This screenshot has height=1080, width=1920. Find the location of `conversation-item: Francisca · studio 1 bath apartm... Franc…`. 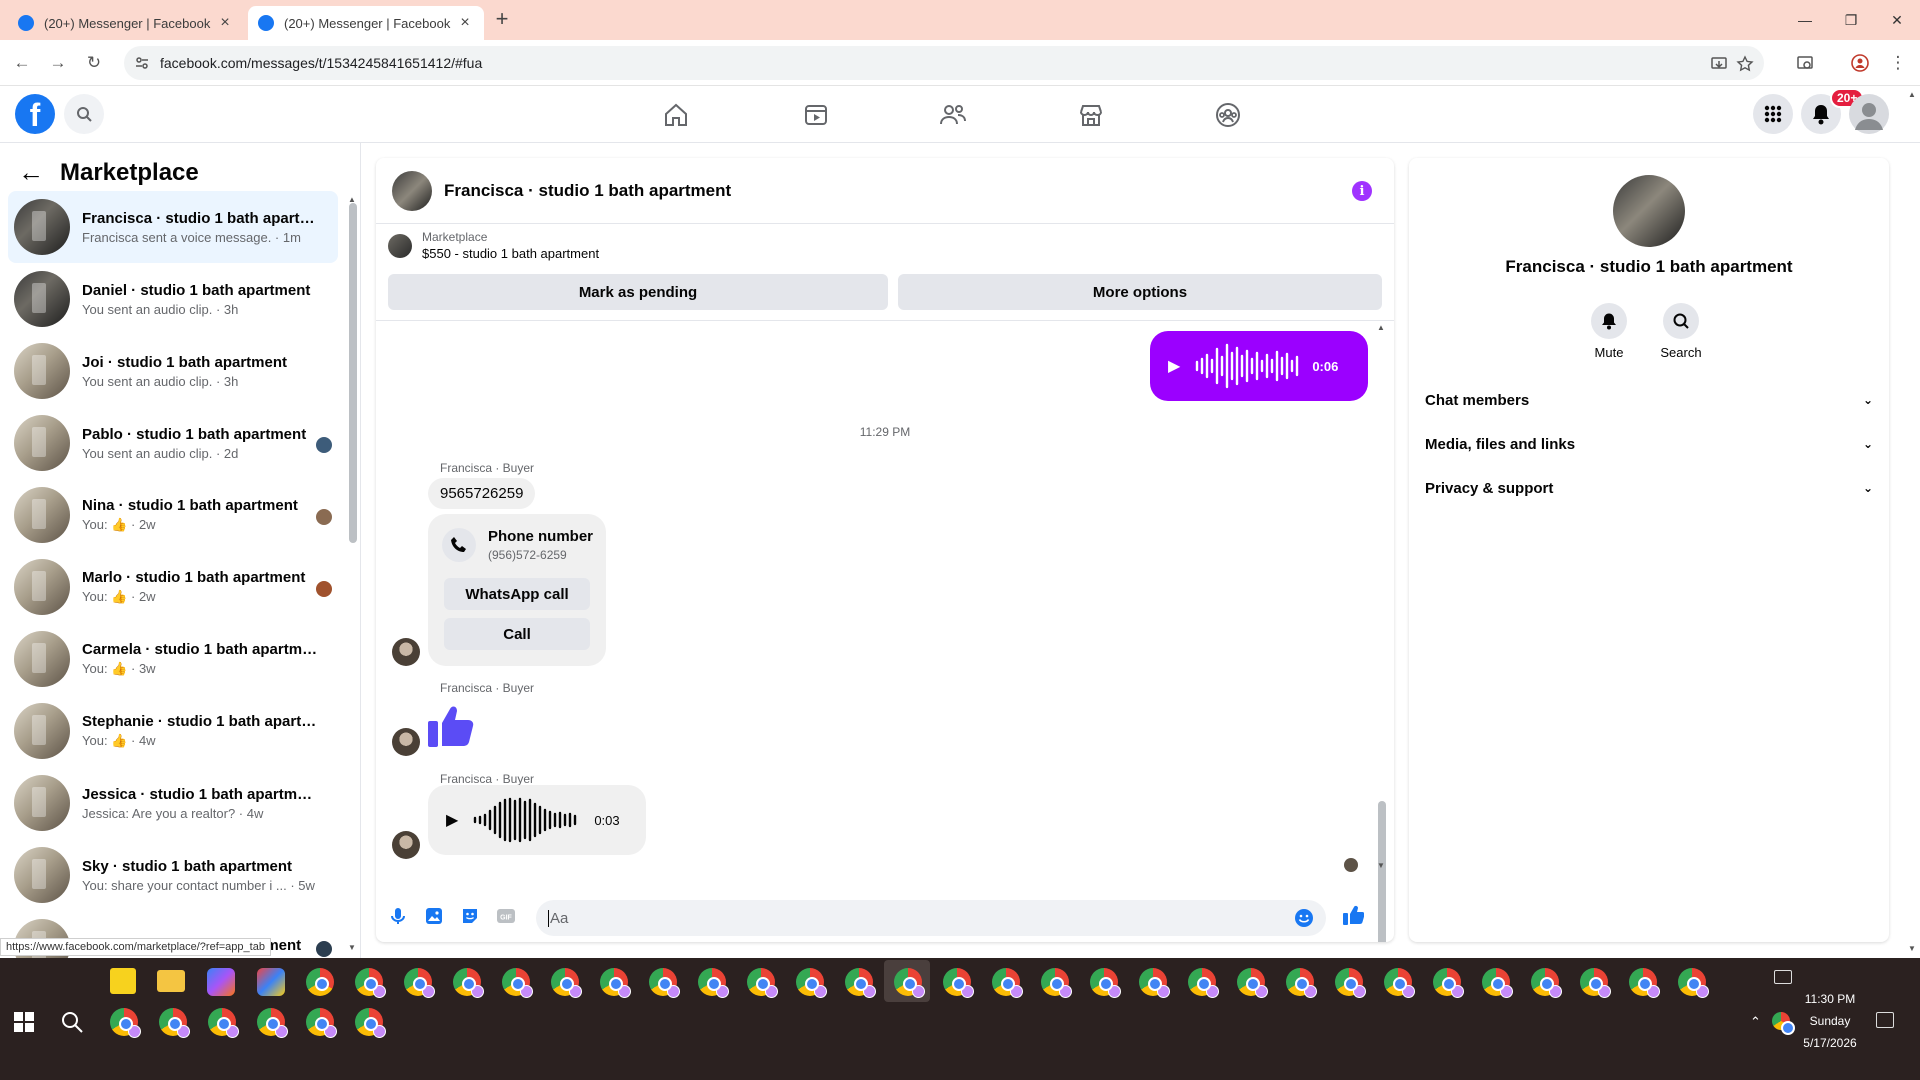

conversation-item: Francisca · studio 1 bath apartm... Franc… is located at coordinates (173, 227).